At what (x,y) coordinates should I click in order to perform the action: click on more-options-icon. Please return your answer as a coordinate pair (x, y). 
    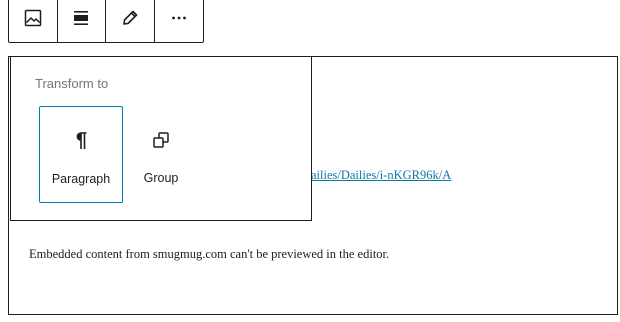
    Looking at the image, I should click on (179, 20).